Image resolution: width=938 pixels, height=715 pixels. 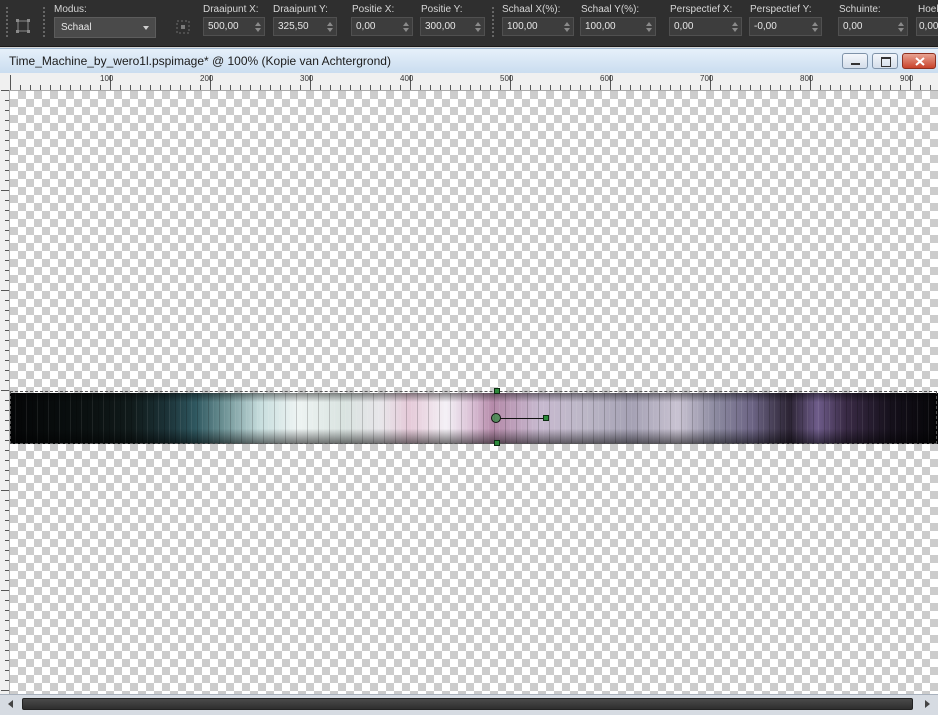 I want to click on rotation-handle, so click(x=546, y=418).